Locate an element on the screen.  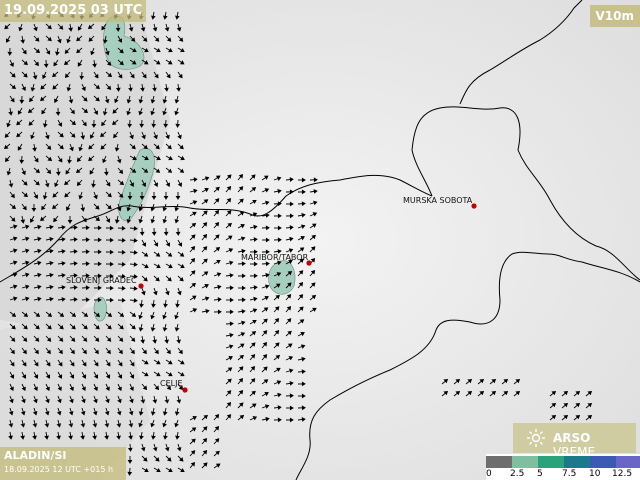
legend-tick-4: 10 is located at coordinates (595, 474).